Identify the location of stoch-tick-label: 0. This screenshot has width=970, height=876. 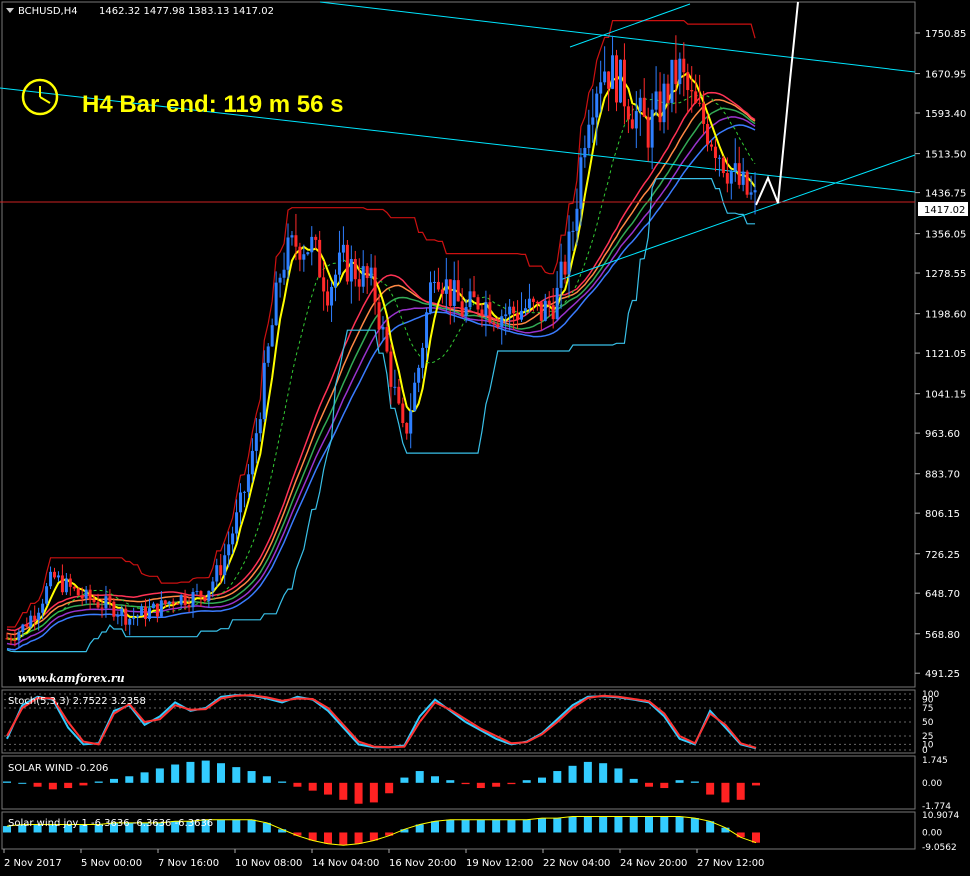
(925, 751).